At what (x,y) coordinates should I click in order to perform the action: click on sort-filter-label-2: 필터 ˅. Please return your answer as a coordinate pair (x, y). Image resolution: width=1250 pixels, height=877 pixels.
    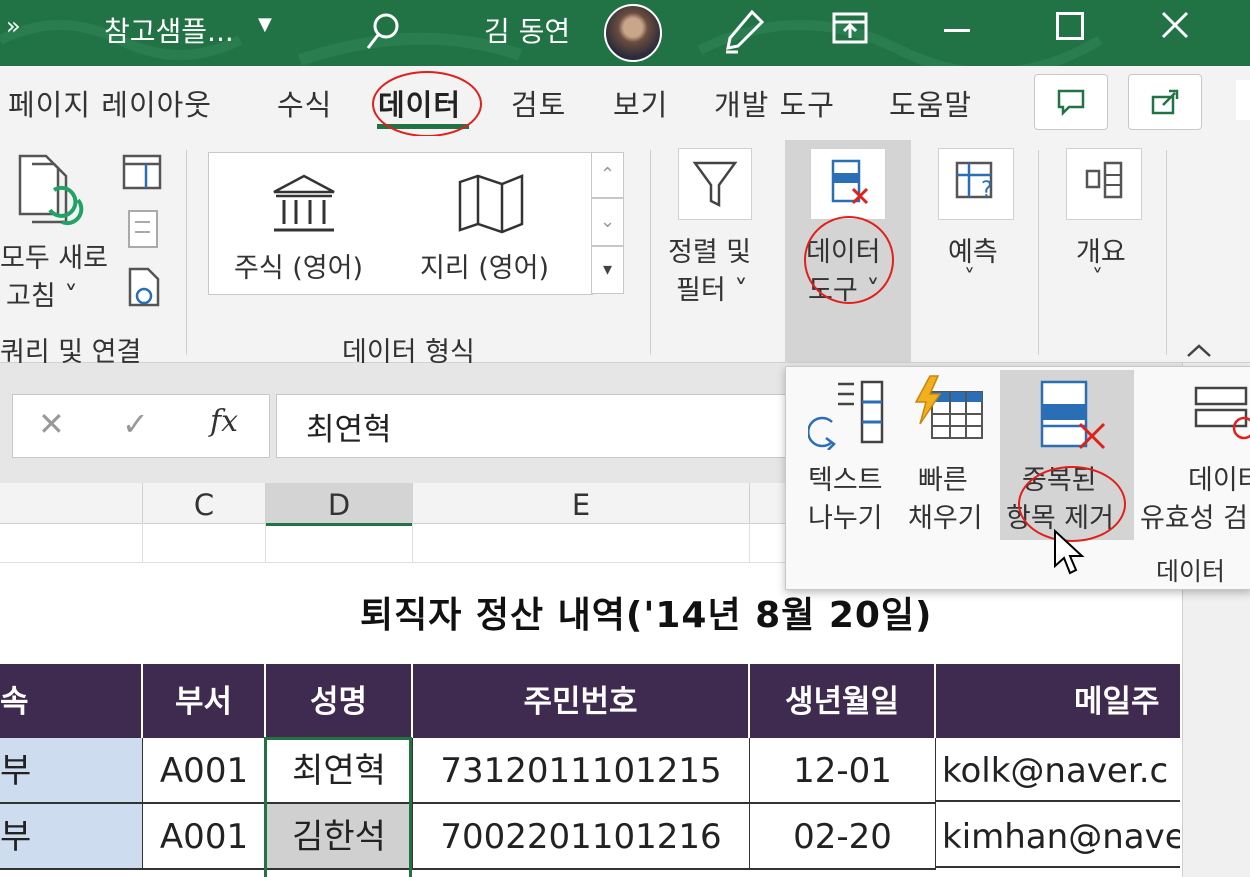
    Looking at the image, I should click on (712, 287).